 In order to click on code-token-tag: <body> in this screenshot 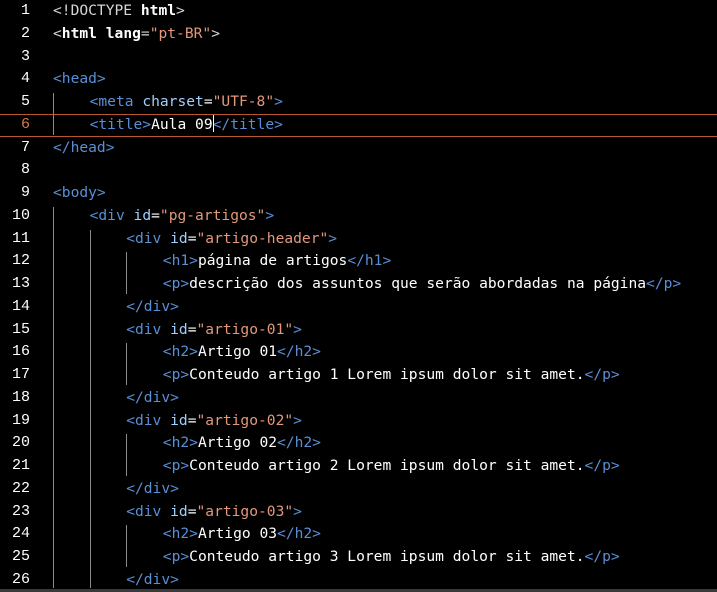, I will do `click(79, 192)`.